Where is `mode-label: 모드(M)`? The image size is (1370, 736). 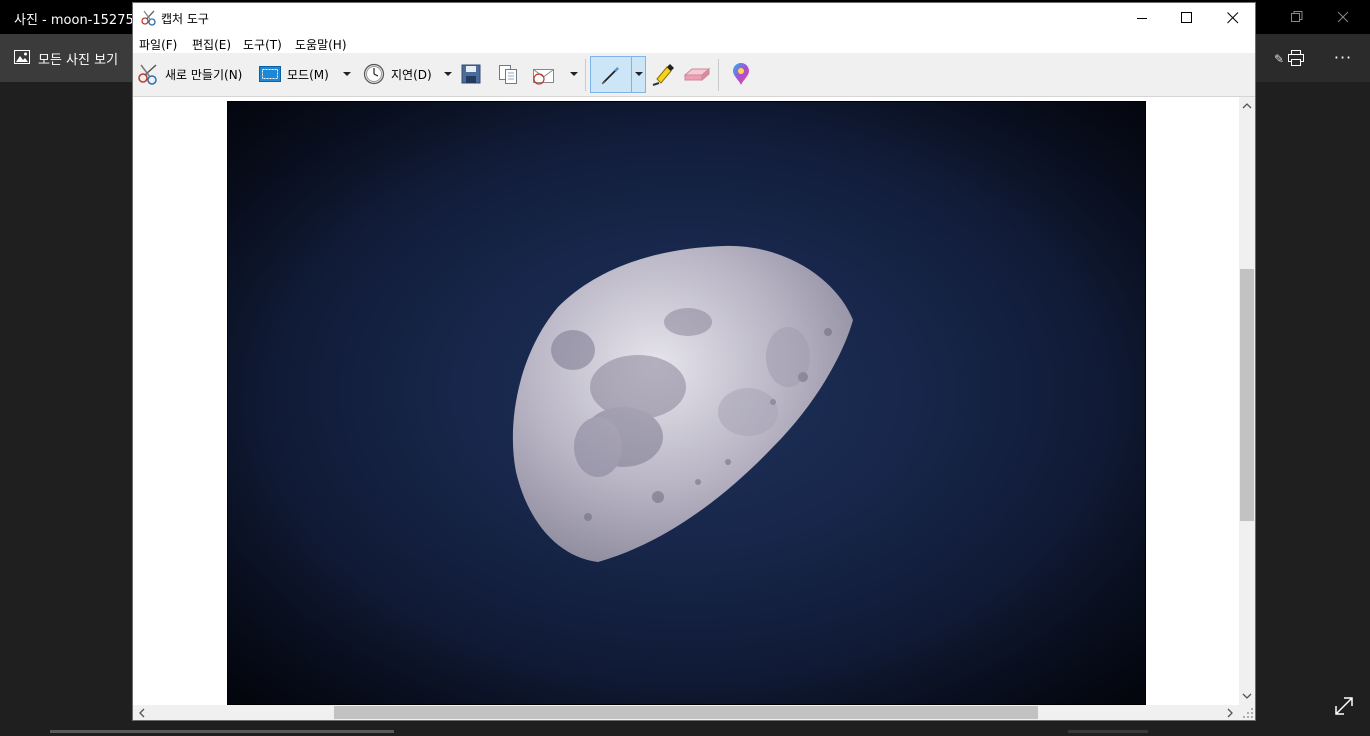 mode-label: 모드(M) is located at coordinates (308, 75).